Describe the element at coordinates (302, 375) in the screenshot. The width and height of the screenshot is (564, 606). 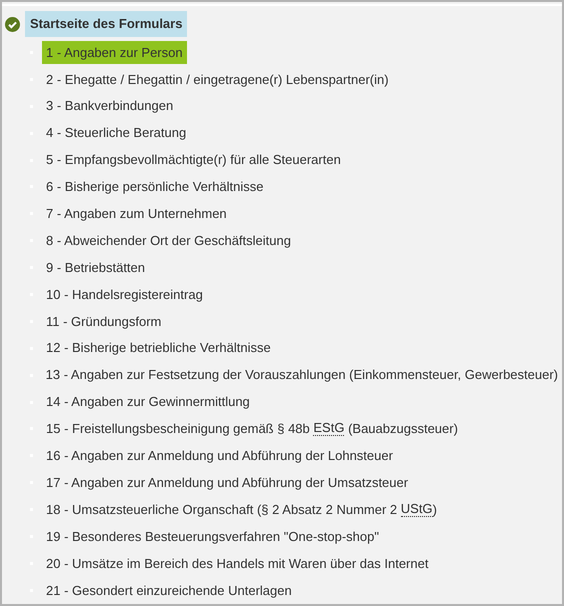
I see `form-section-link: 13 - Angaben zur Festsetzung der Vorauszahlungen (Einkommensteuer, Gewerbesteuer)` at that location.